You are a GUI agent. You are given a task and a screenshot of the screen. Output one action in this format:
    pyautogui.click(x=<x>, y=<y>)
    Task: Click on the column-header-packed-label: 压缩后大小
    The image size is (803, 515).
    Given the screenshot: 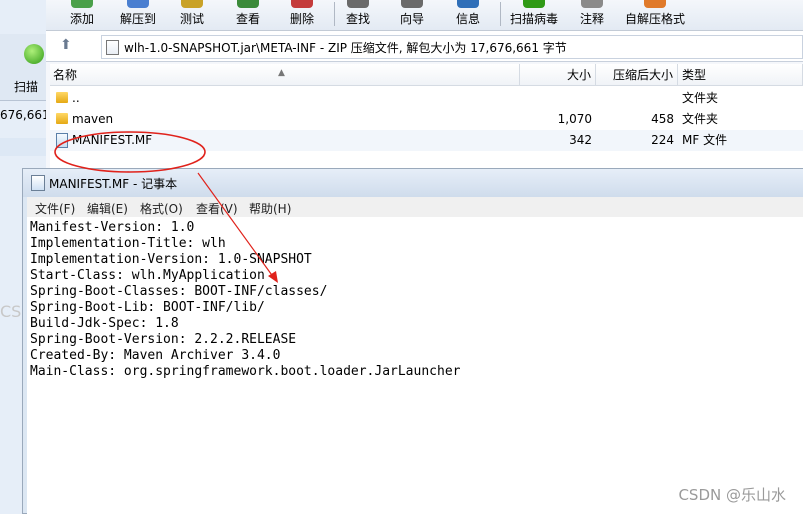 What is the action you would take?
    pyautogui.click(x=642, y=75)
    